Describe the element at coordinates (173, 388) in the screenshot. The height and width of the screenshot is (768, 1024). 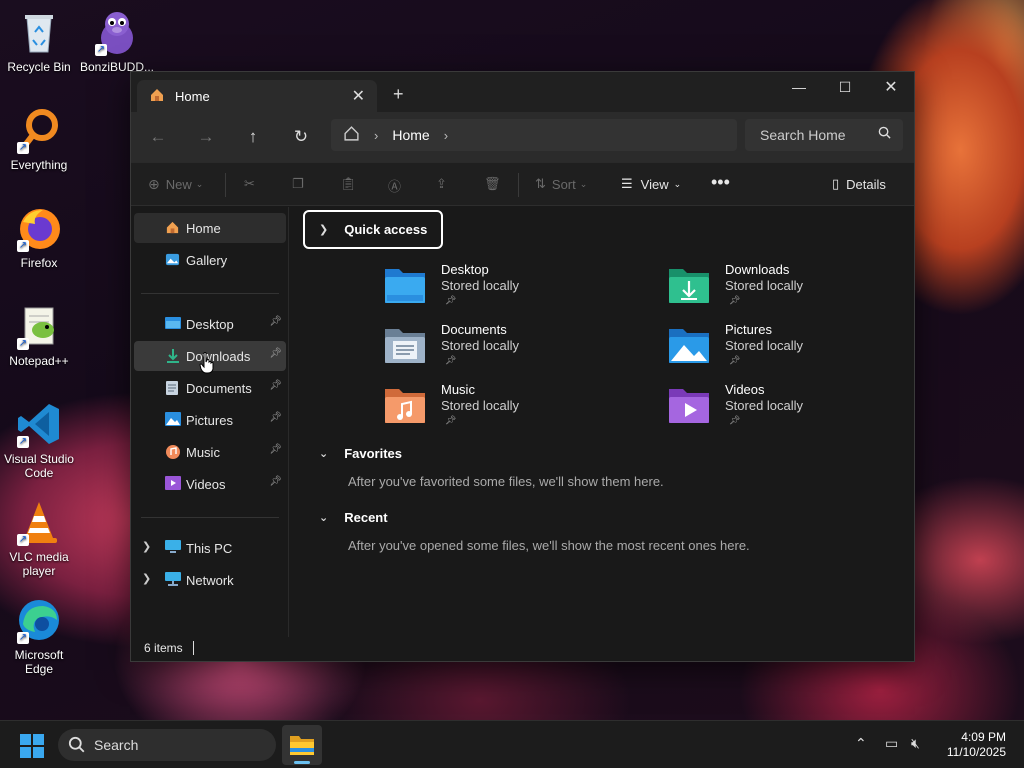
I see `documents-folder-icon` at that location.